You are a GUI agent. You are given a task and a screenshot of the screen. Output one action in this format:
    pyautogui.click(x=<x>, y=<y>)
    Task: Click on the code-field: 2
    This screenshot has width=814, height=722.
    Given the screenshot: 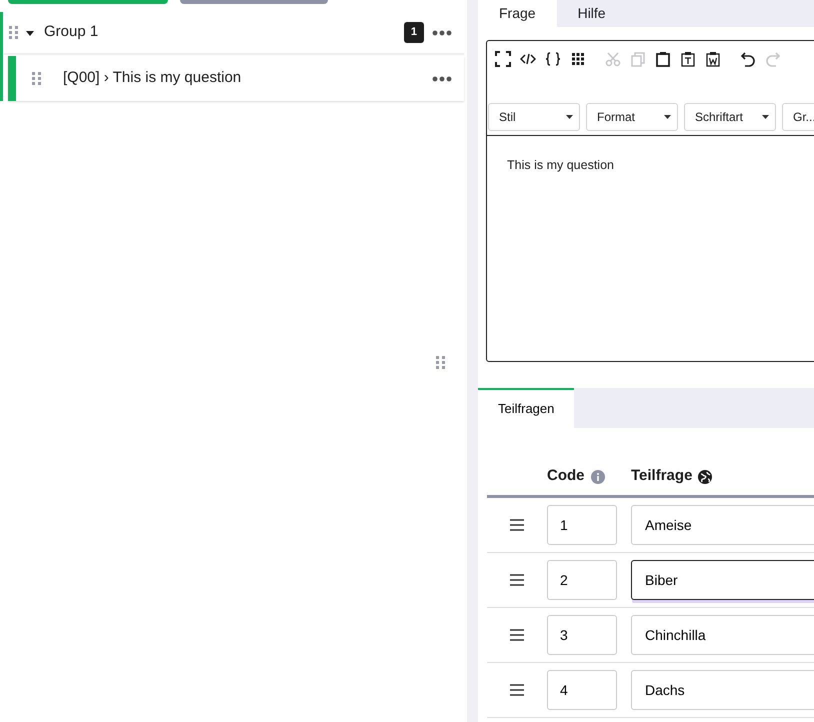 What is the action you would take?
    pyautogui.click(x=582, y=580)
    